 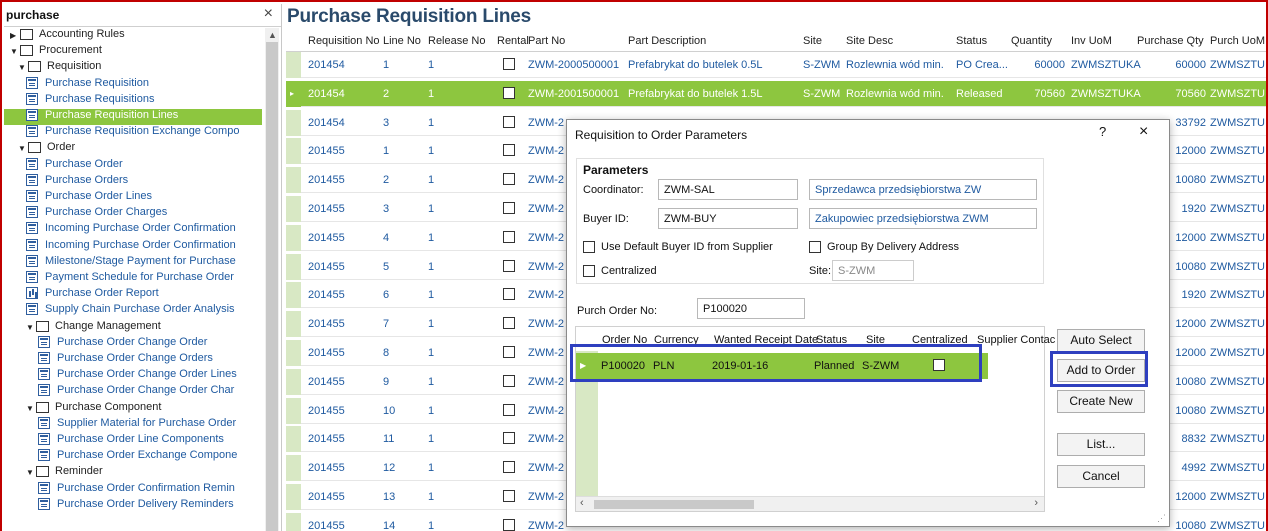 I want to click on nav-item-purchase-order-change-order: Purchase Order Change Order, so click(x=122, y=343).